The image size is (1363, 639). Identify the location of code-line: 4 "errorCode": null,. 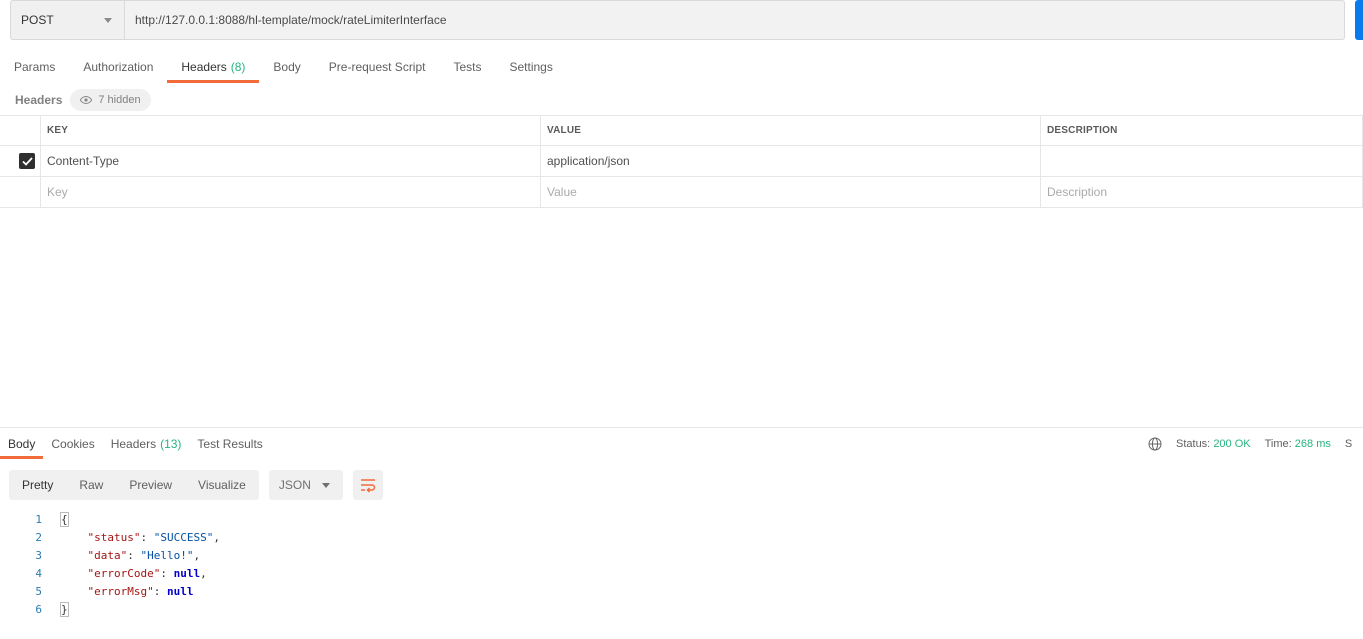
(681, 573).